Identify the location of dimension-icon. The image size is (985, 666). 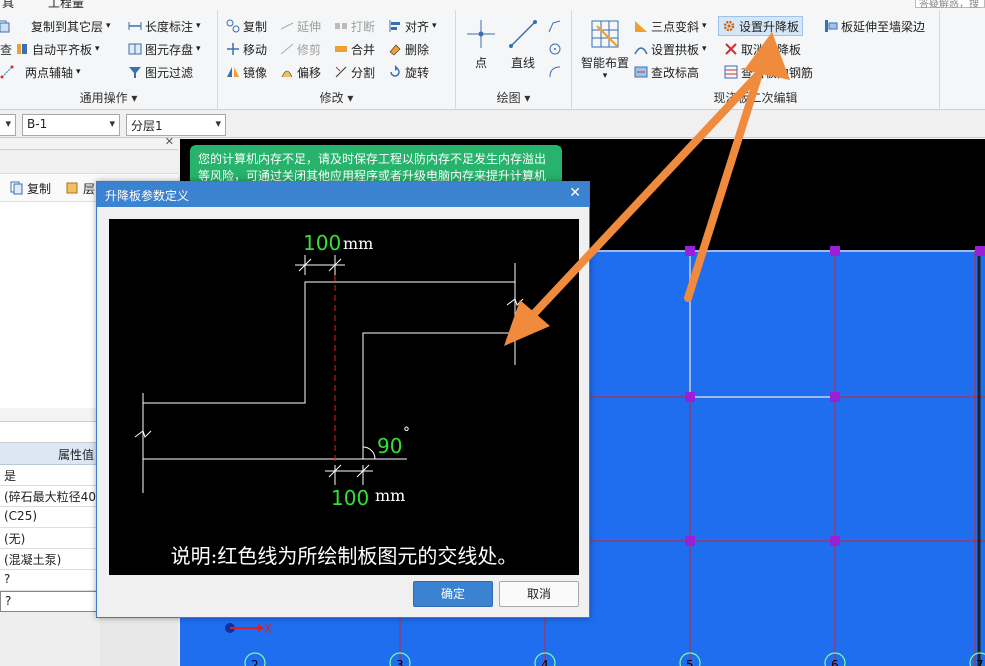
(135, 26).